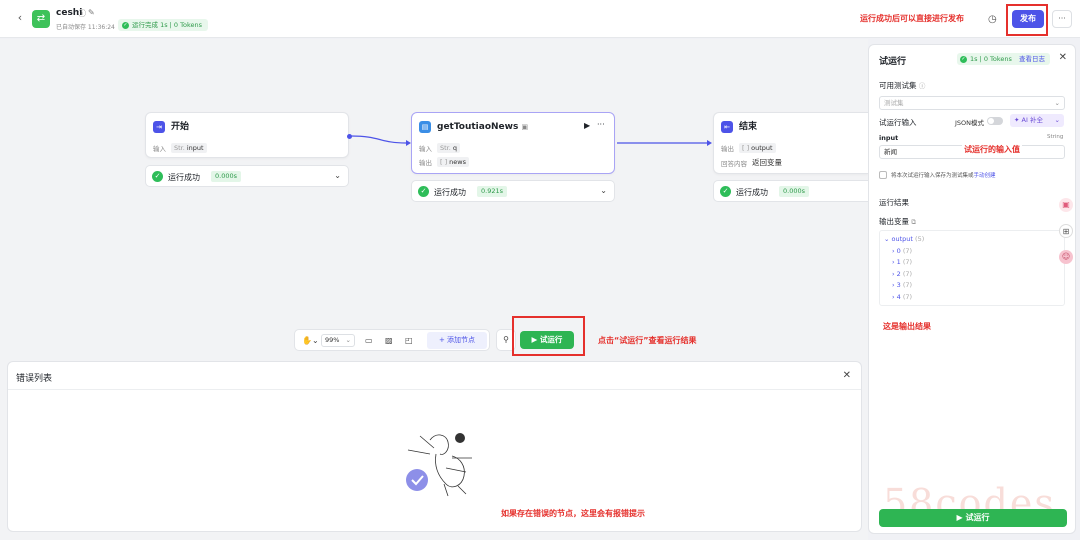  Describe the element at coordinates (180, 127) in the screenshot. I see `node-start-title: 开始` at that location.